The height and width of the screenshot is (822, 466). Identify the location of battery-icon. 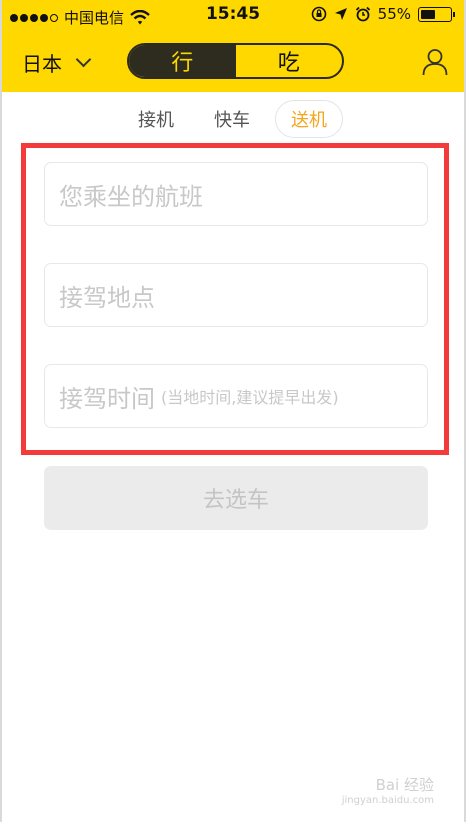
(436, 14).